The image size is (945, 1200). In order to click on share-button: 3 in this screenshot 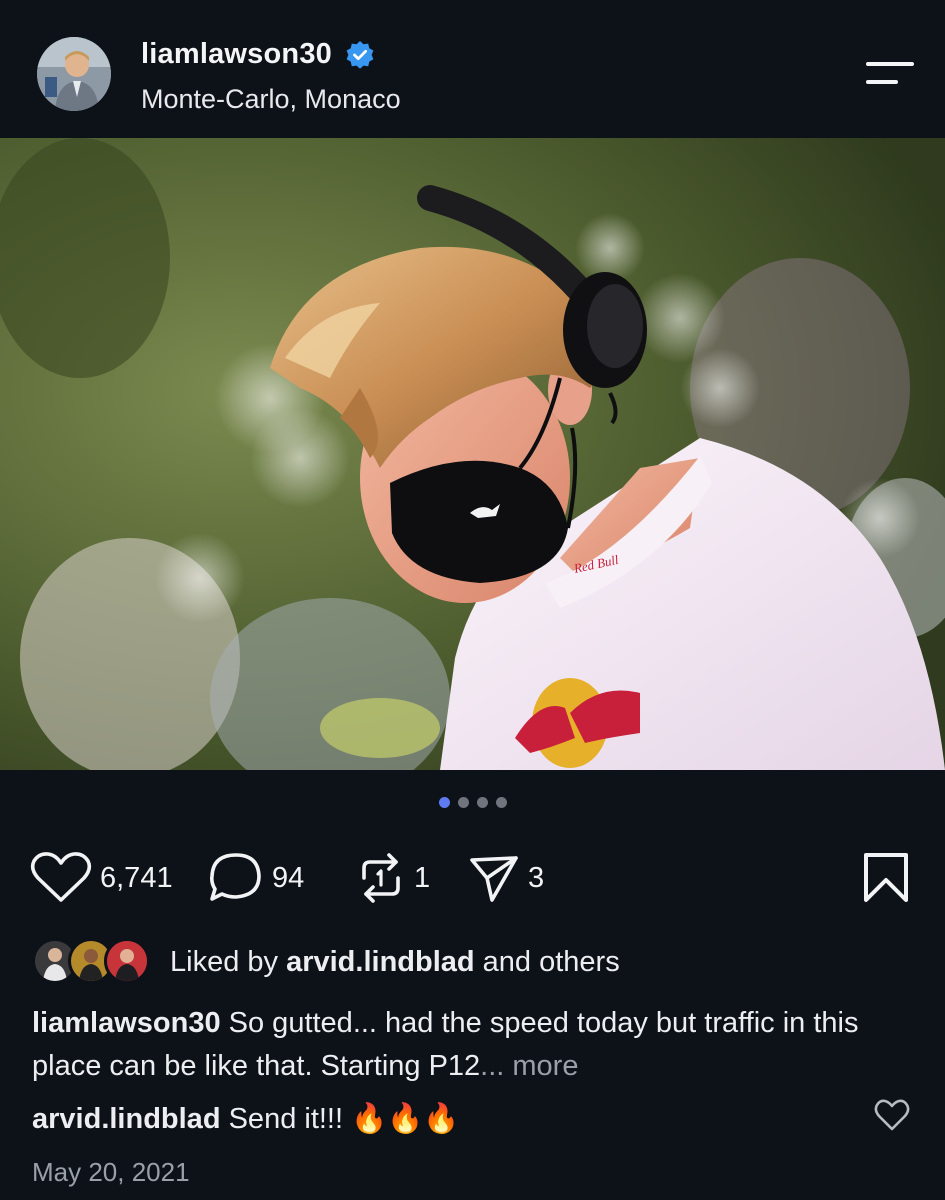, I will do `click(506, 878)`.